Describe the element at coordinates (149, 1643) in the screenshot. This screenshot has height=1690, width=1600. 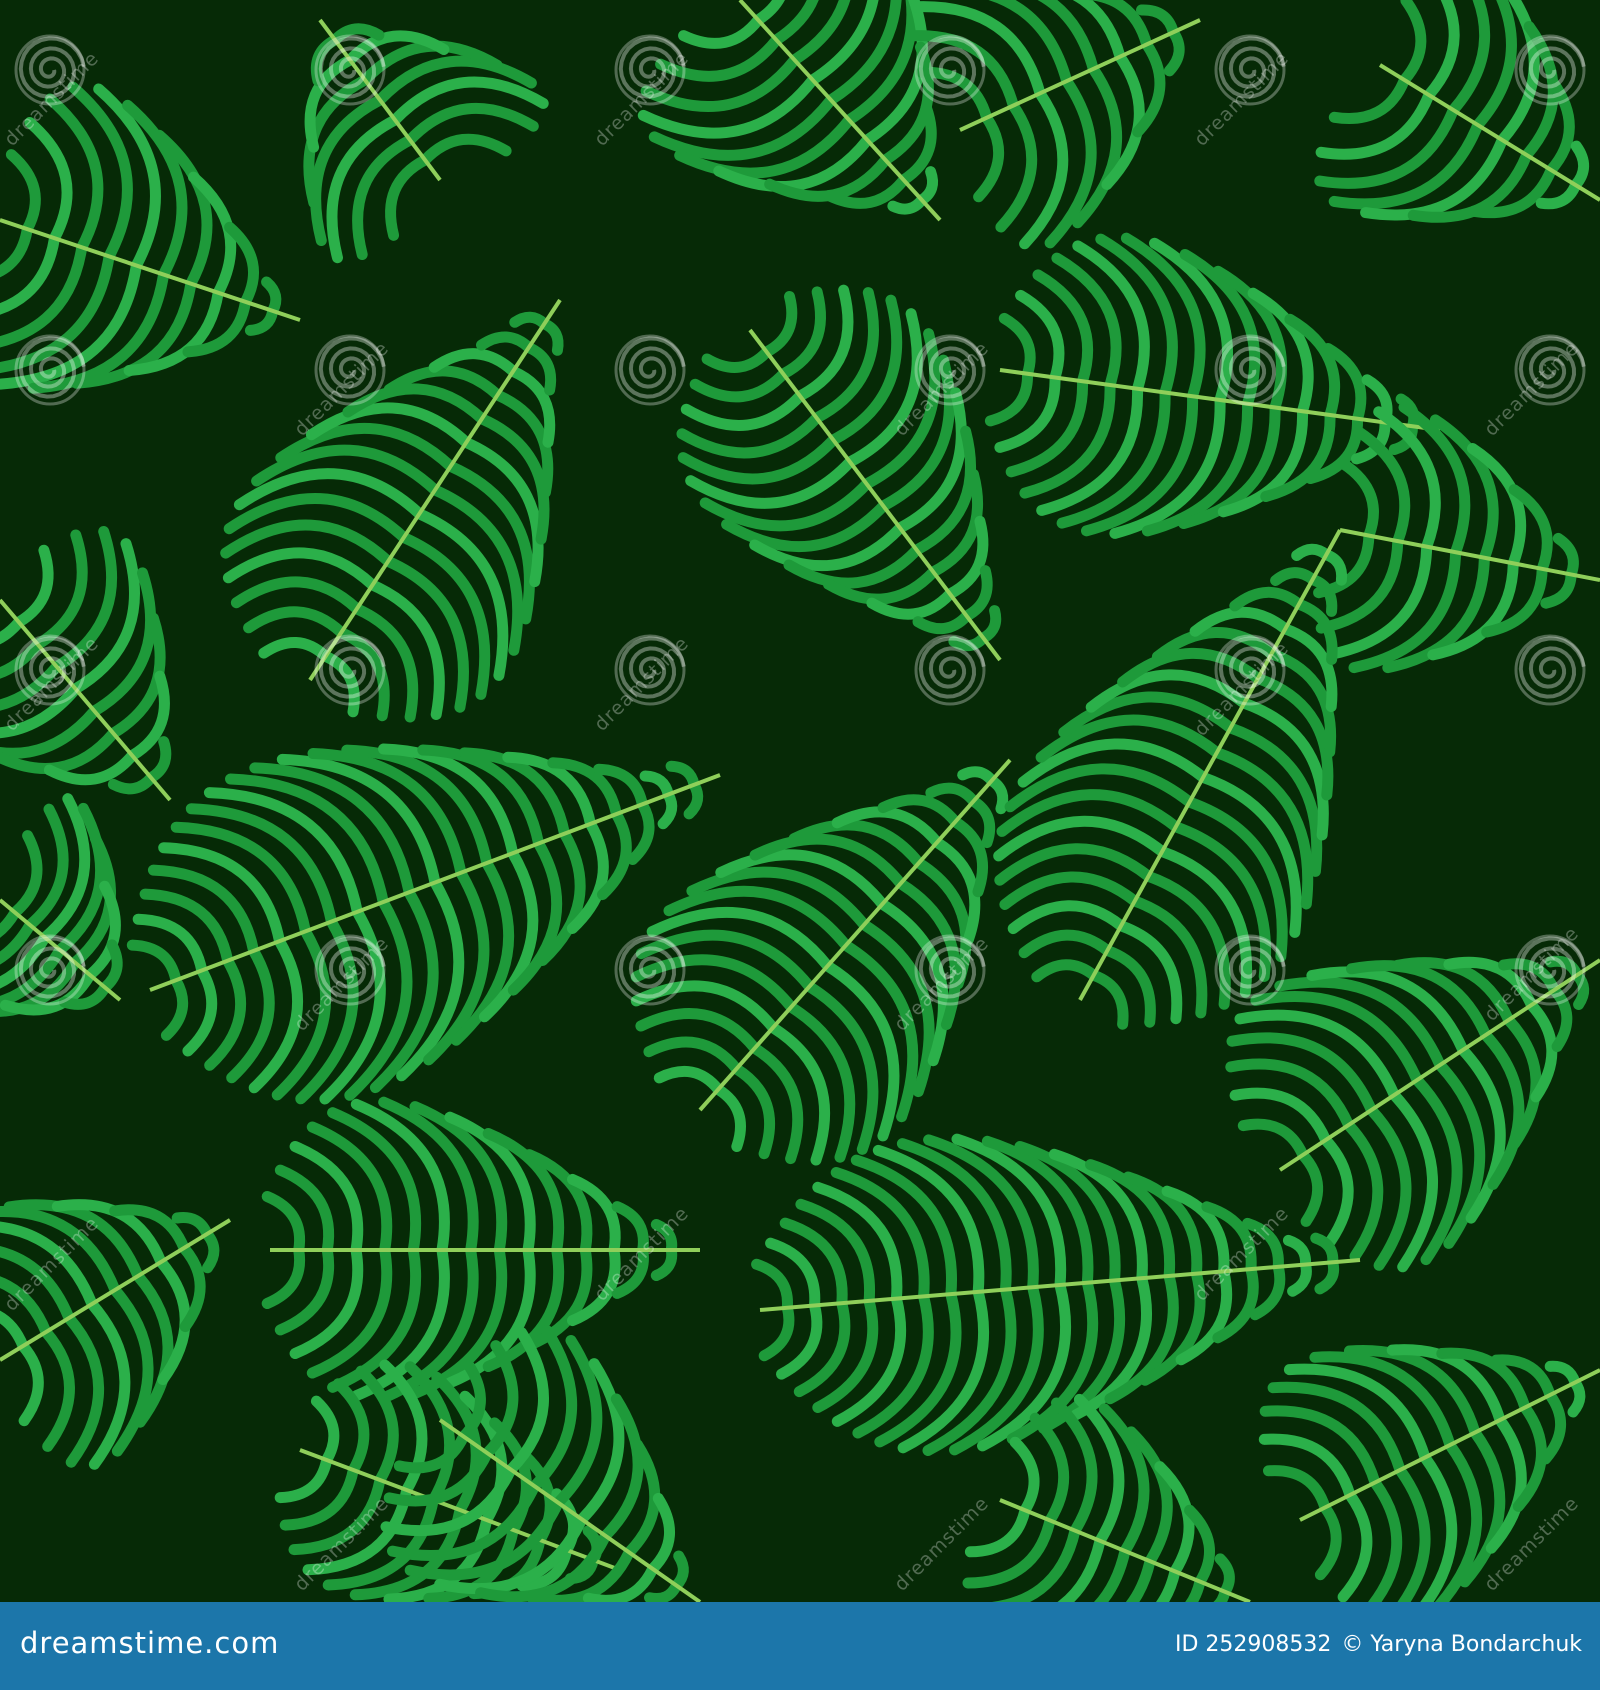
I see `dreamstime-logo: dreamstime.com` at that location.